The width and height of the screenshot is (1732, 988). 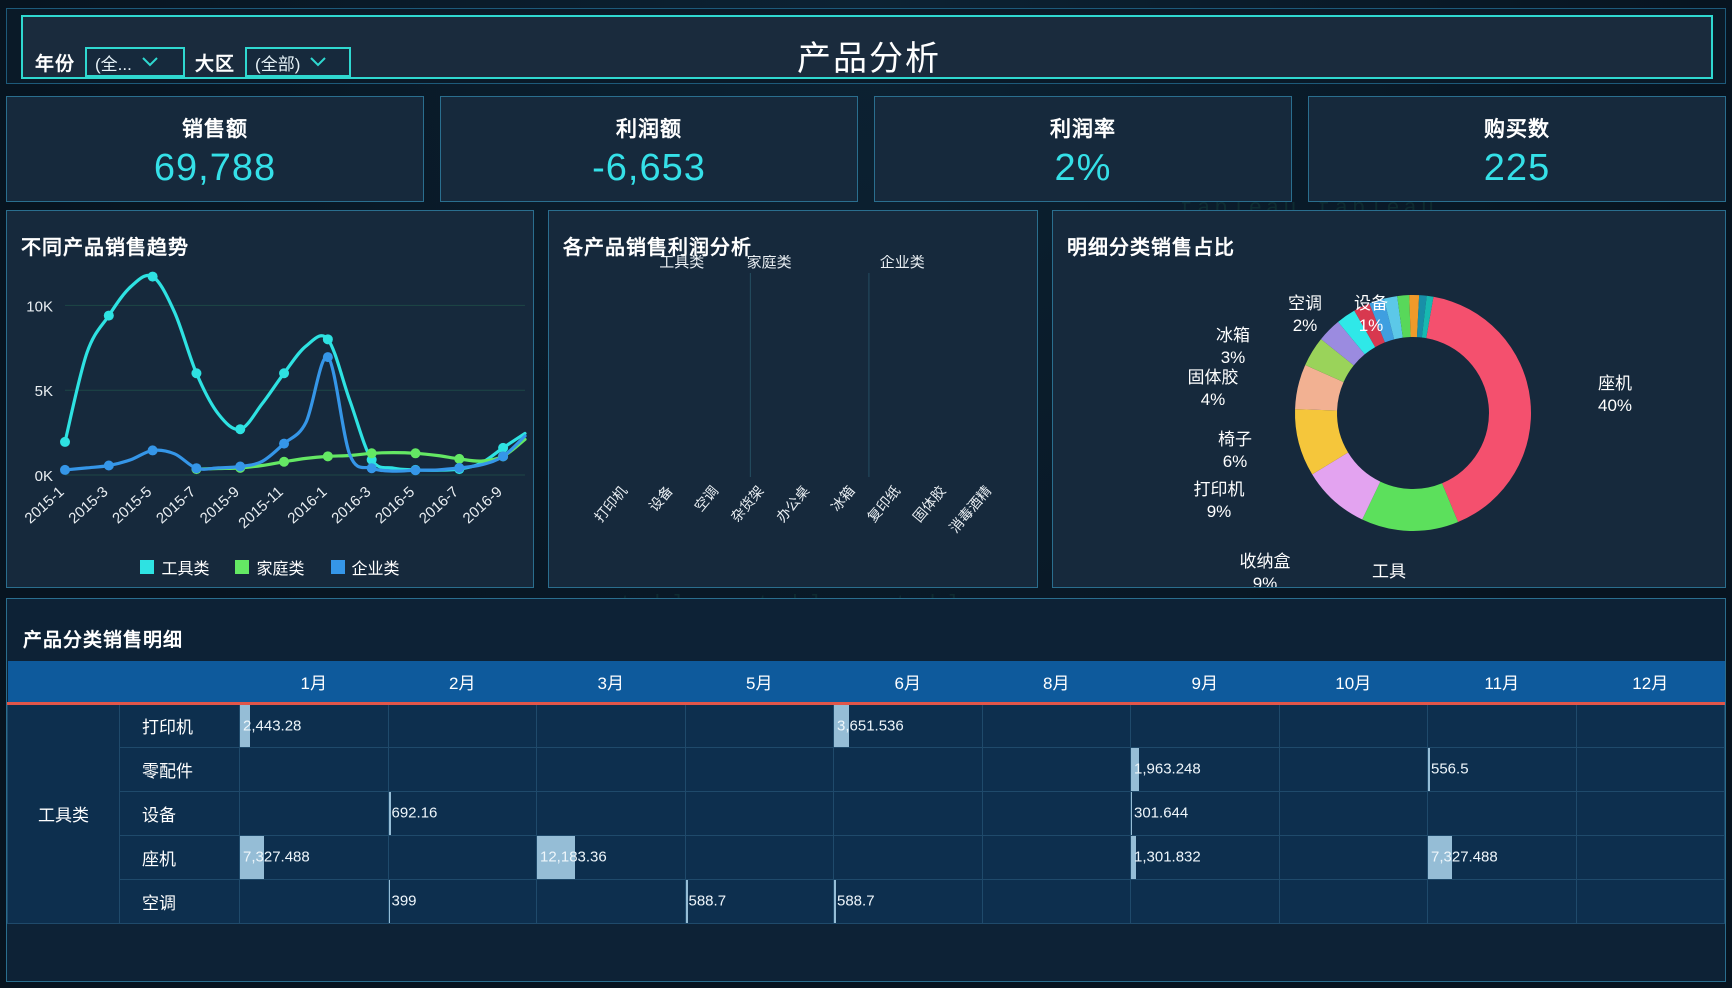 What do you see at coordinates (1502, 769) in the screenshot?
I see `table-data-cell: 556.5` at bounding box center [1502, 769].